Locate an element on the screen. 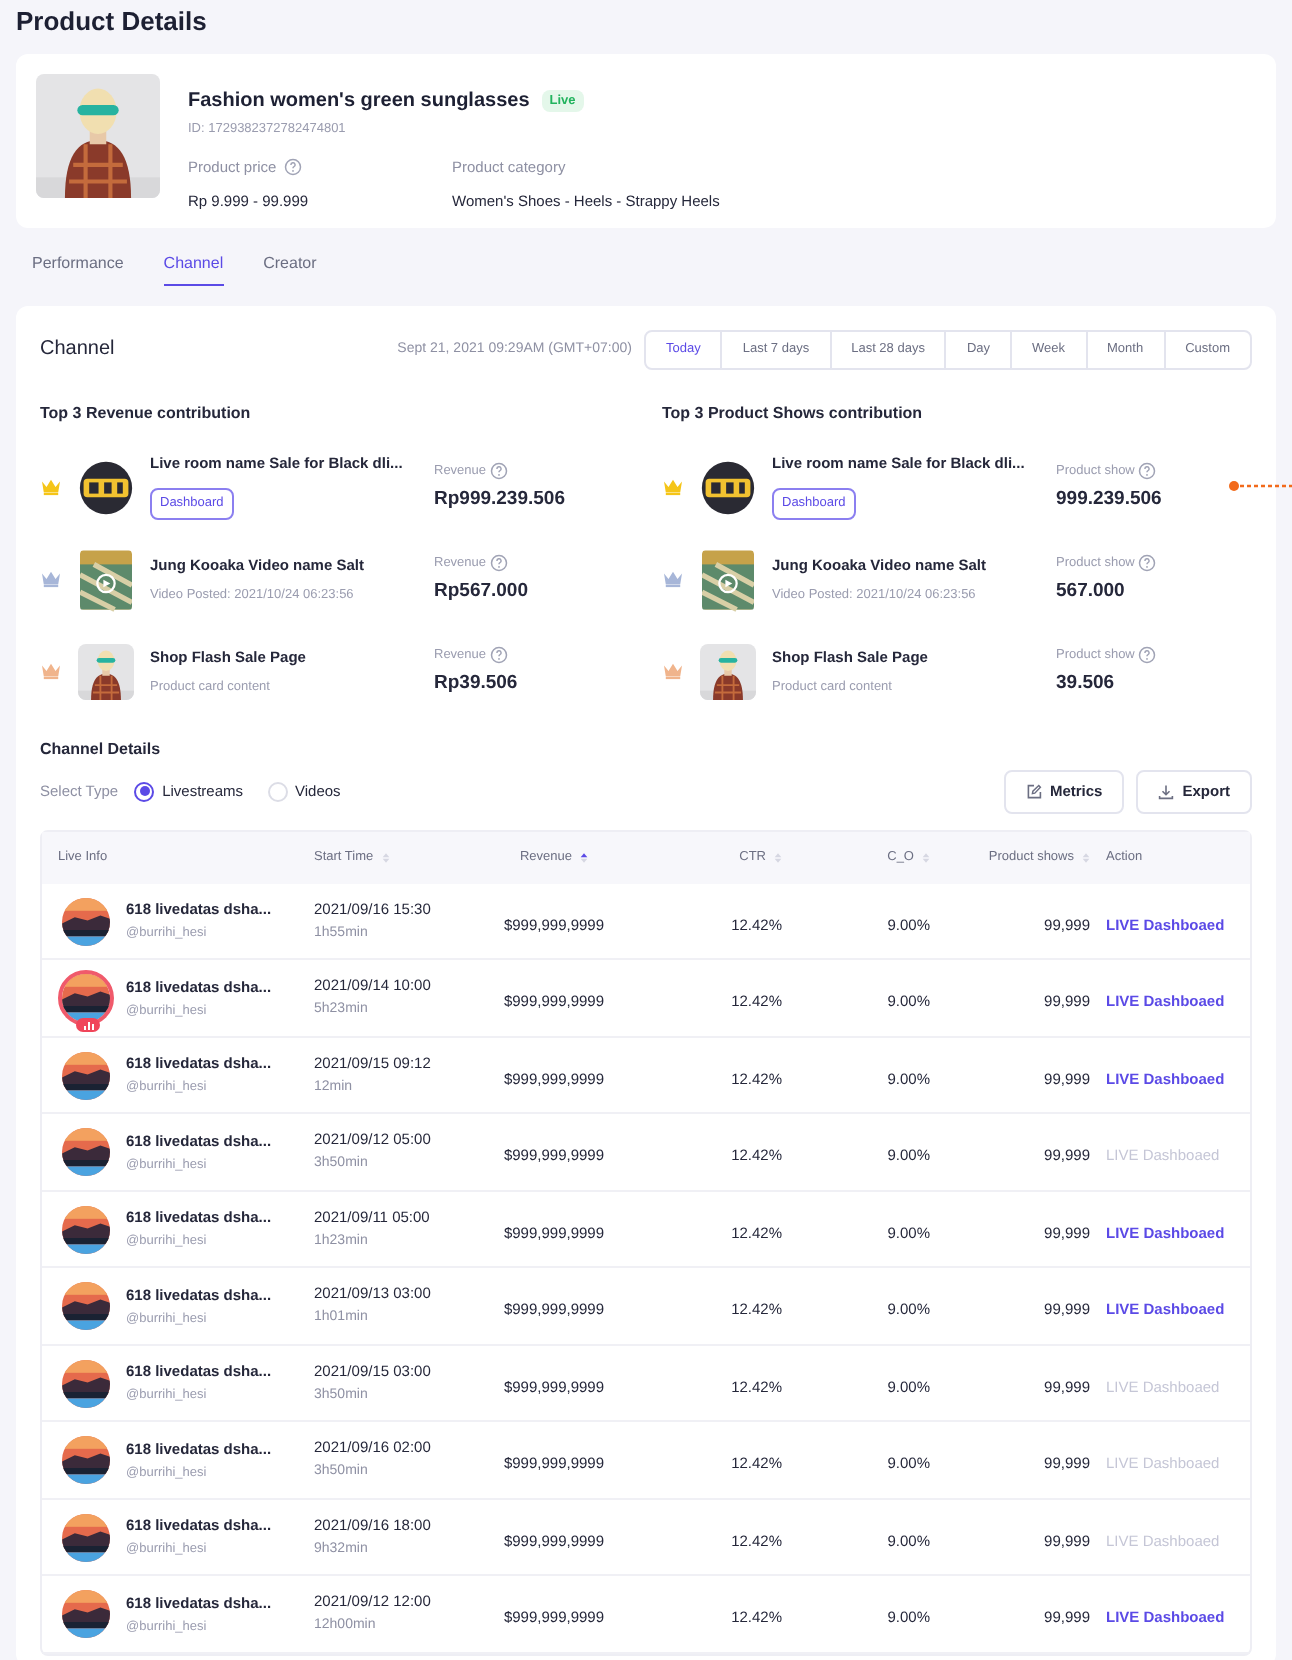  list-title: Top 3 Revenue contribution is located at coordinates (146, 413).